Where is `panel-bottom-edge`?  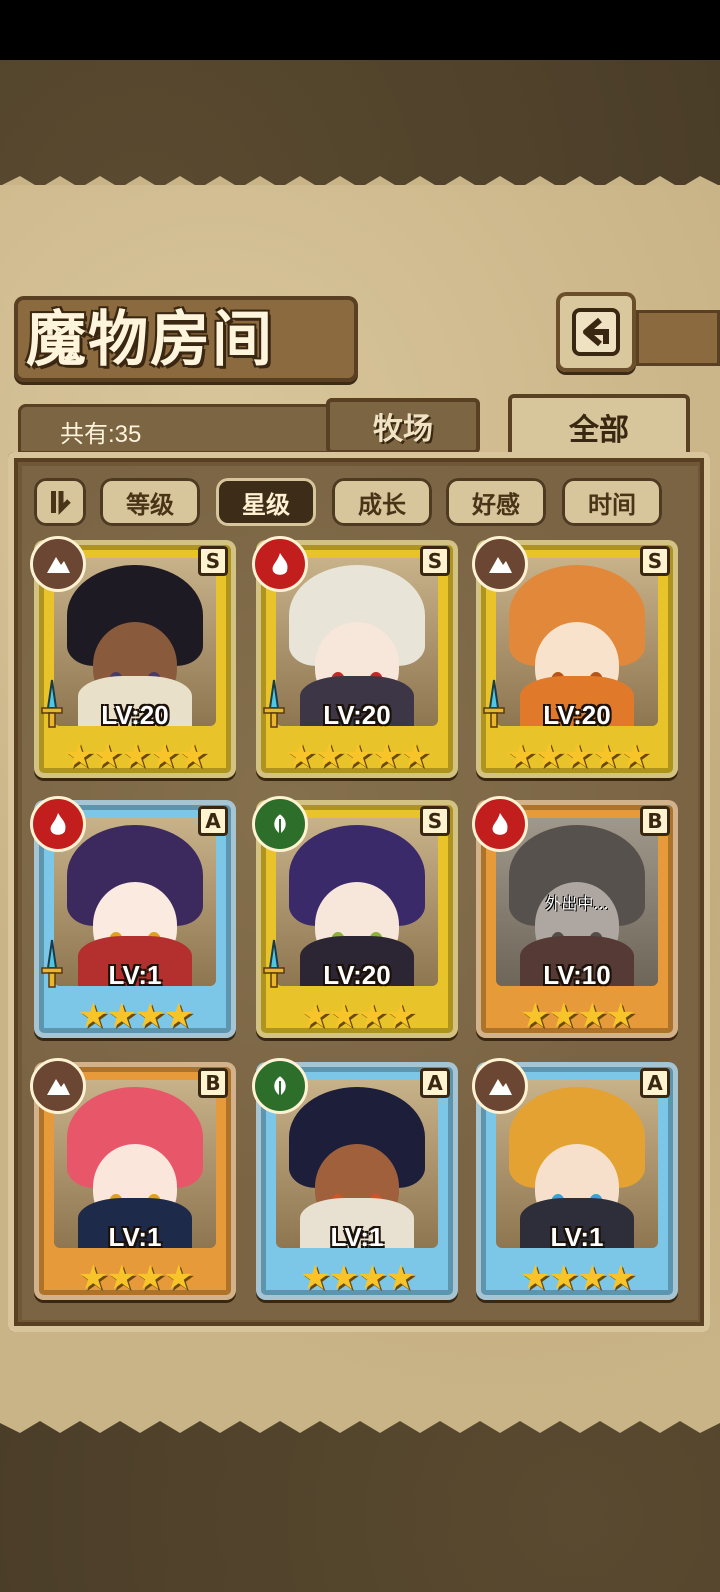
panel-bottom-edge is located at coordinates (360, 1419).